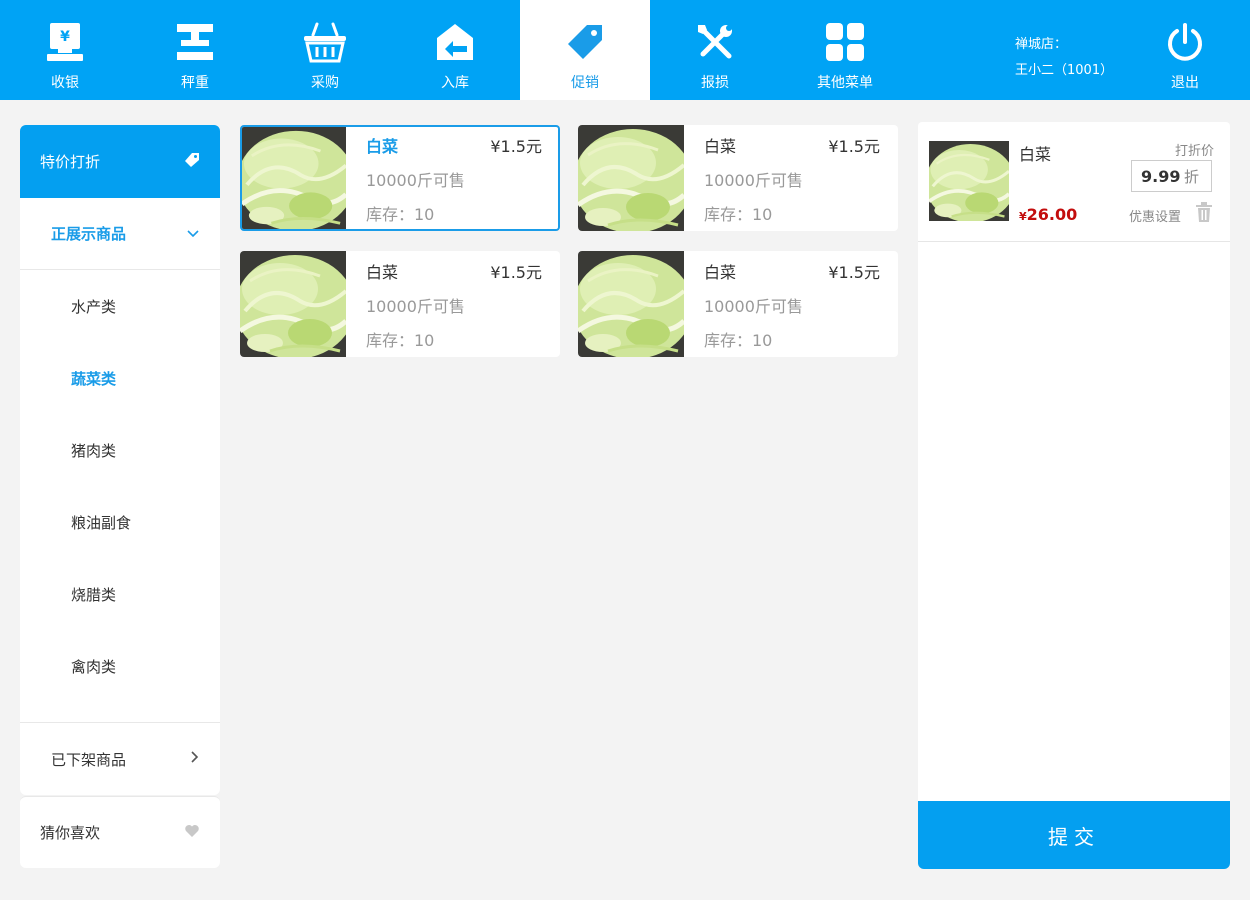 This screenshot has height=900, width=1250. I want to click on discount-setting-link: 优惠设置, so click(1155, 215).